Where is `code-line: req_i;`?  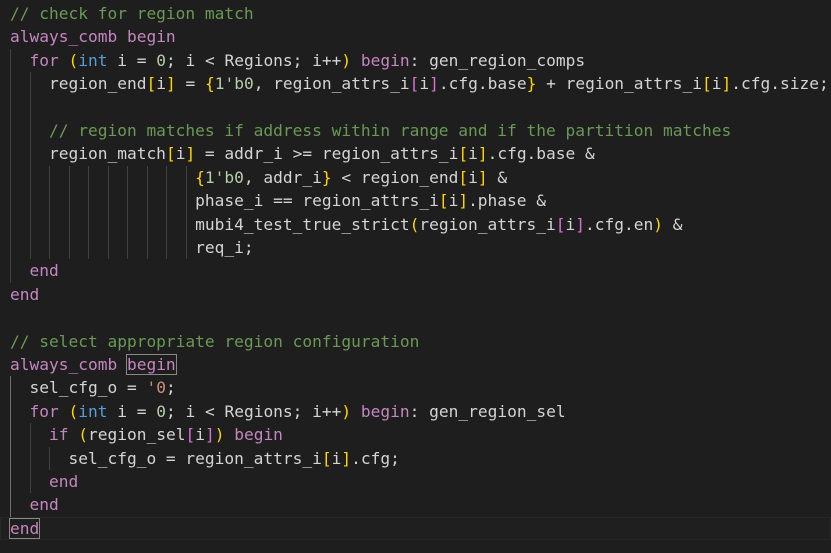 code-line: req_i; is located at coordinates (415, 247).